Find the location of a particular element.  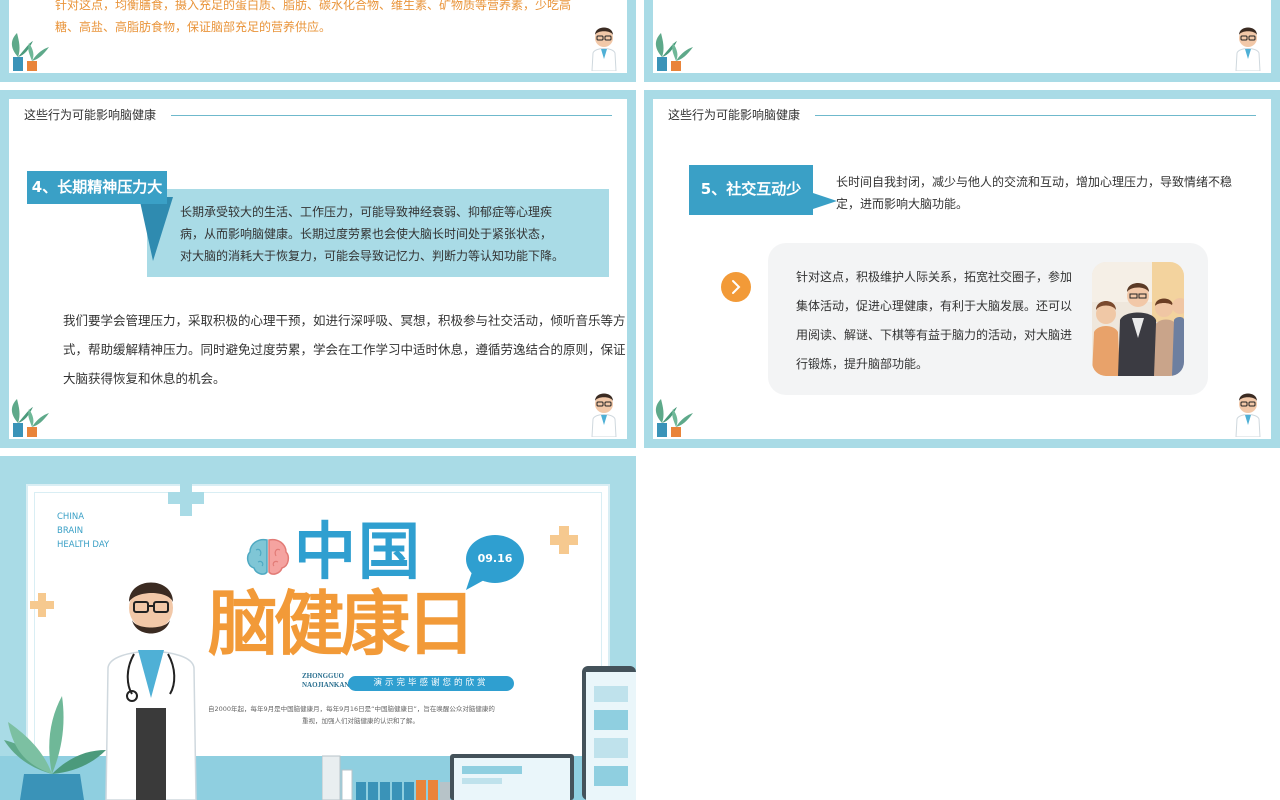

slide-text-line: 糖、高盐、高脂肪食物，保证脑部充足的营养供应。 is located at coordinates (193, 27).